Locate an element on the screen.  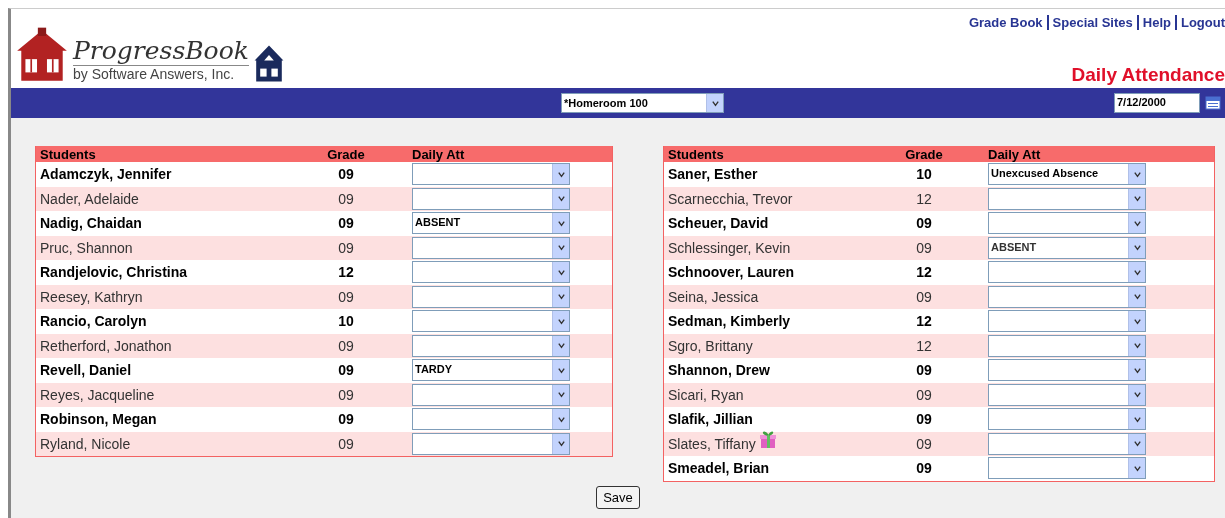
student-name: Smeadel, Brian is located at coordinates (719, 468).